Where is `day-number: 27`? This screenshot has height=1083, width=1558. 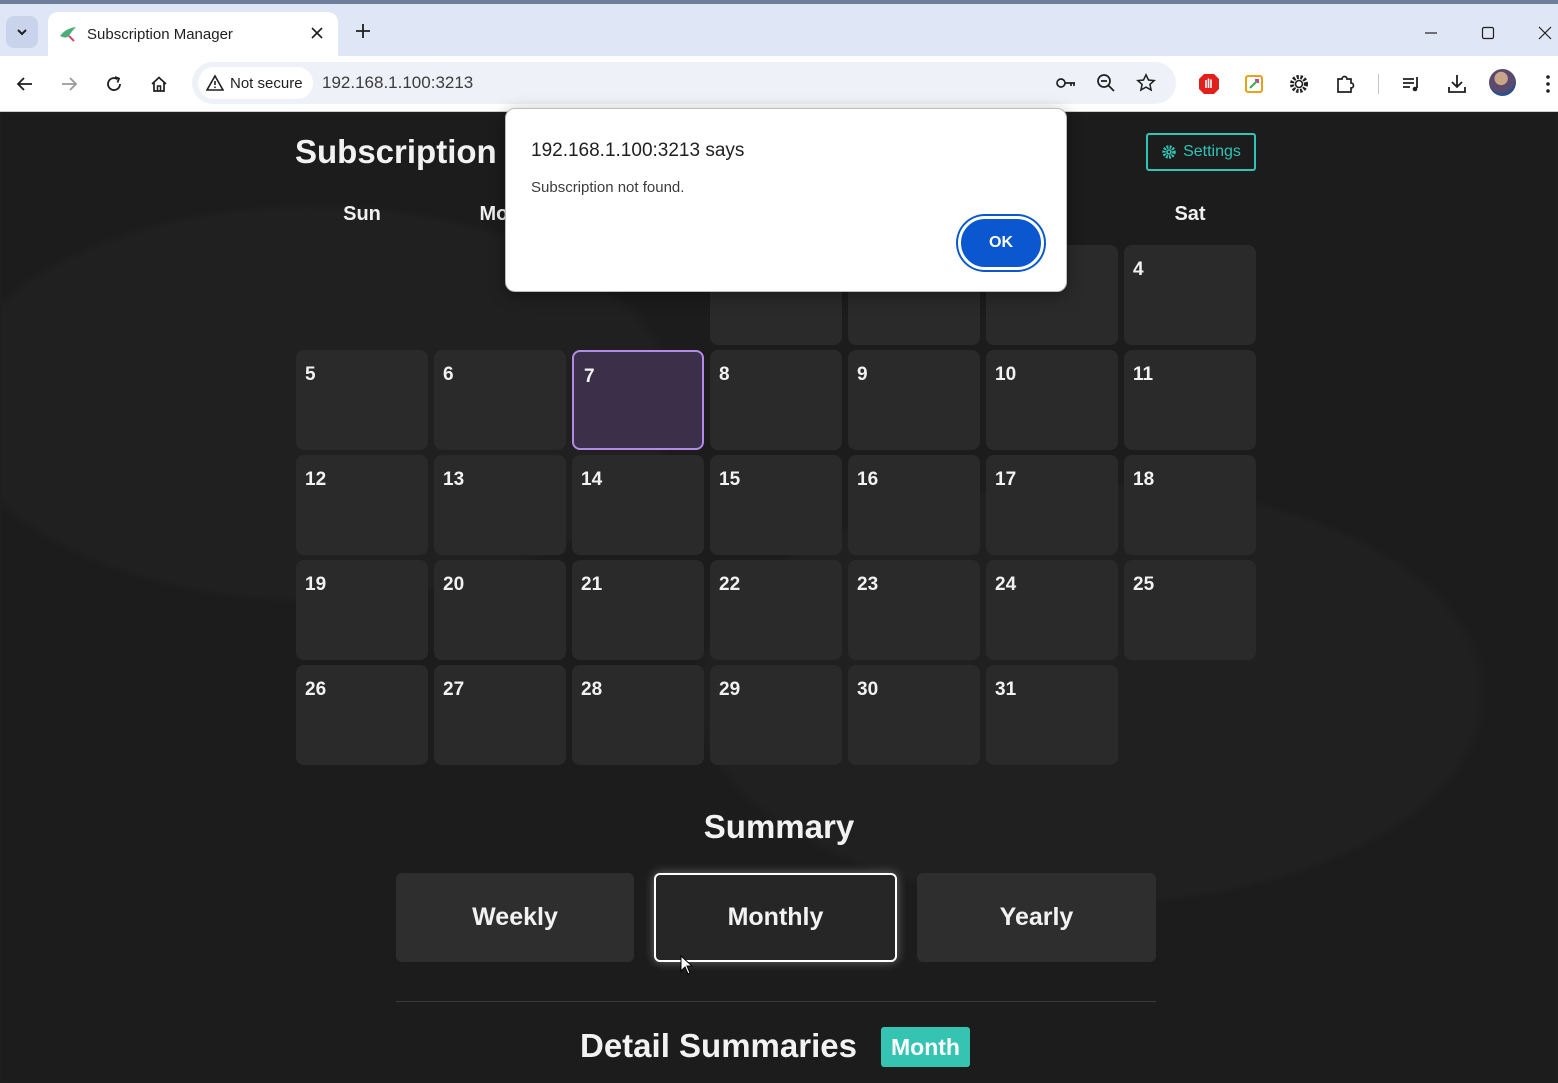
day-number: 27 is located at coordinates (454, 689).